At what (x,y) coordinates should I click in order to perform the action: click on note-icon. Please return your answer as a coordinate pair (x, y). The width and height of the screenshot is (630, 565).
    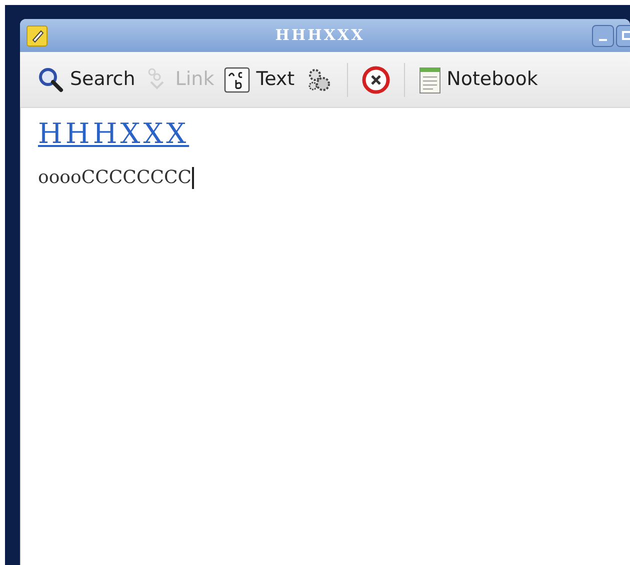
    Looking at the image, I should click on (37, 35).